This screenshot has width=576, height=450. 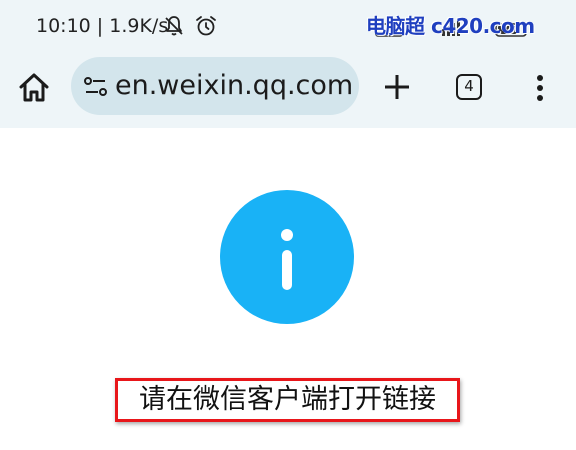 What do you see at coordinates (469, 87) in the screenshot?
I see `tab-switcher-button: 4` at bounding box center [469, 87].